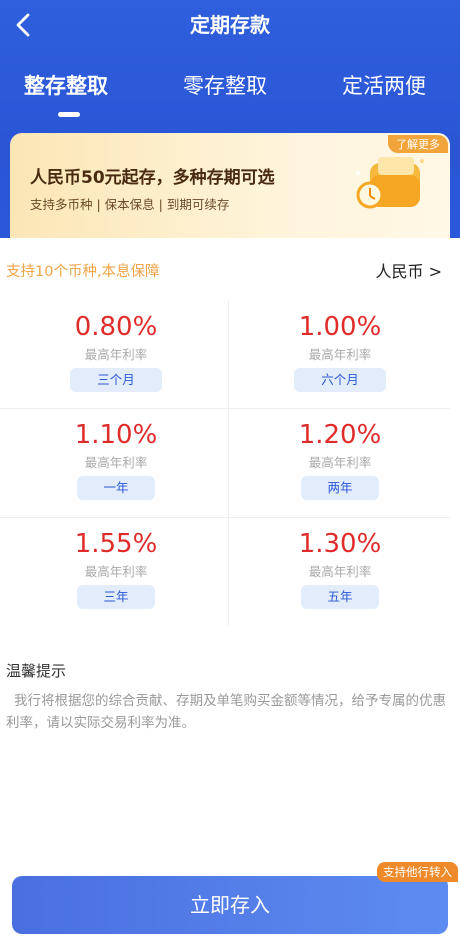 The width and height of the screenshot is (460, 946). Describe the element at coordinates (225, 86) in the screenshot. I see `tab-installment-deposit: 零存整取` at that location.